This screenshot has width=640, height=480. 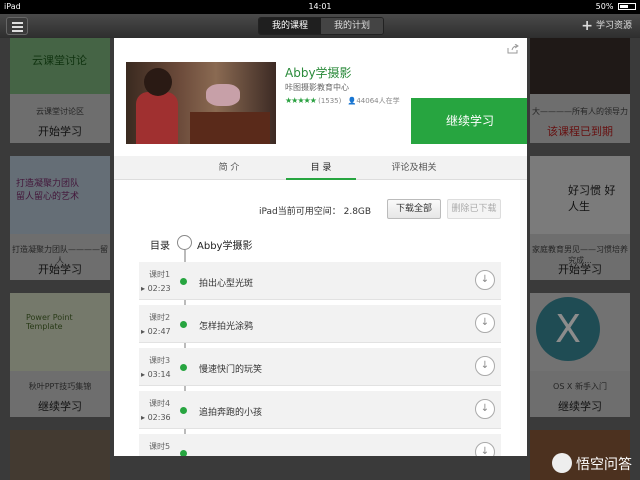 What do you see at coordinates (352, 26) in the screenshot?
I see `tab-my-plan: 我的计划` at bounding box center [352, 26].